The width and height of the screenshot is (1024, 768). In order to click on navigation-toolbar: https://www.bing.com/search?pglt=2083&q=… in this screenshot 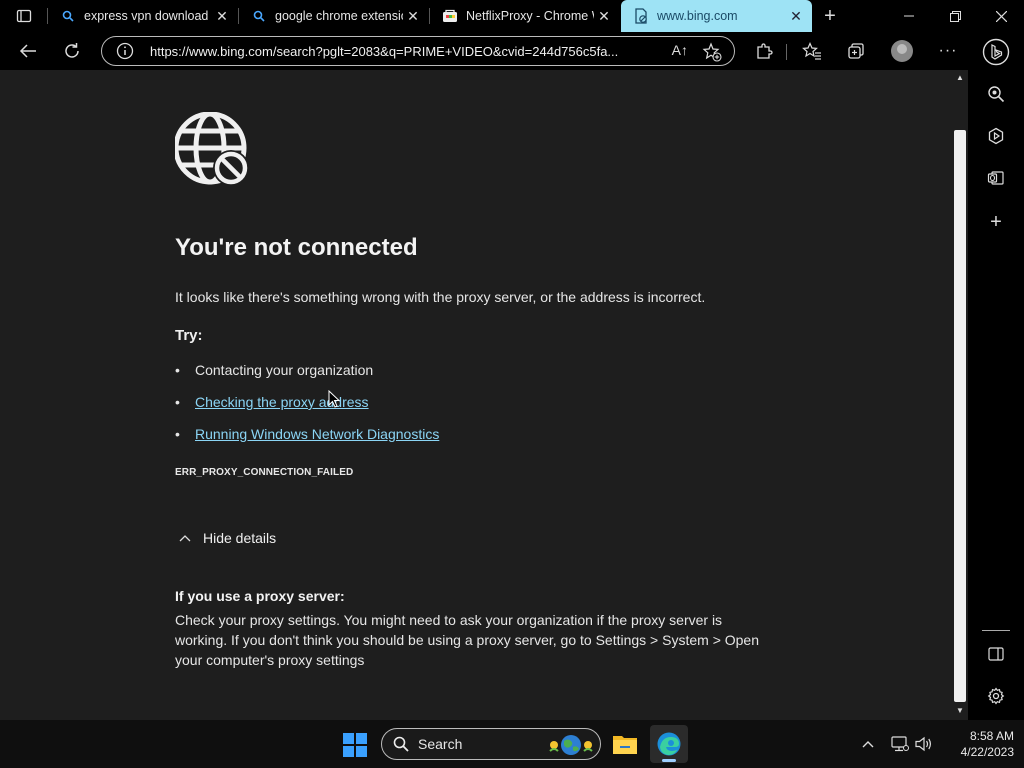, I will do `click(484, 51)`.